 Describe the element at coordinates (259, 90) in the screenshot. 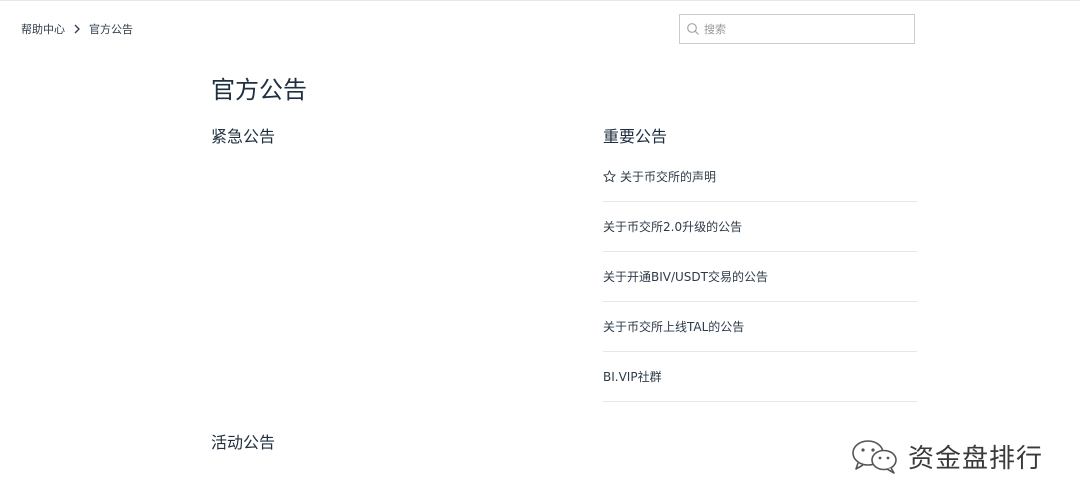

I see `page-title: 官方公告` at that location.